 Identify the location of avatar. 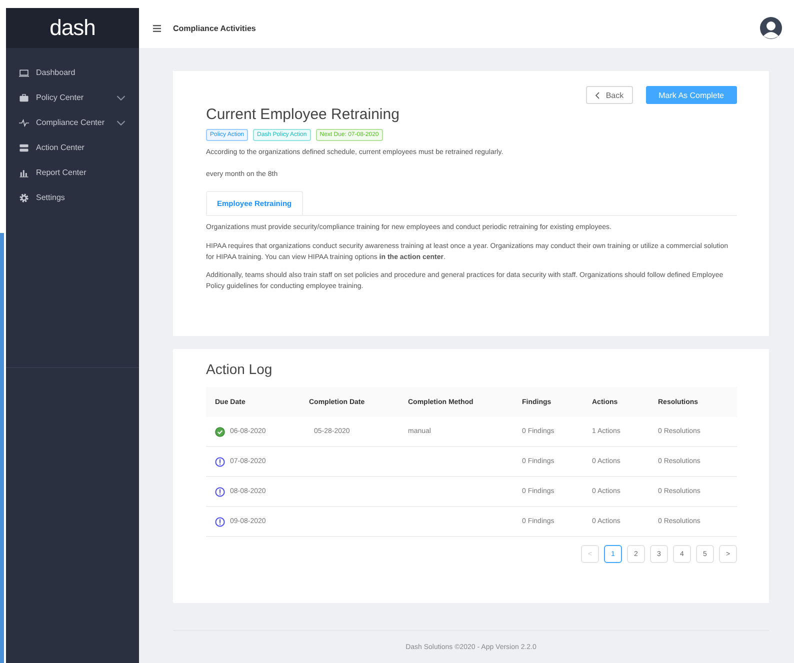
(771, 28).